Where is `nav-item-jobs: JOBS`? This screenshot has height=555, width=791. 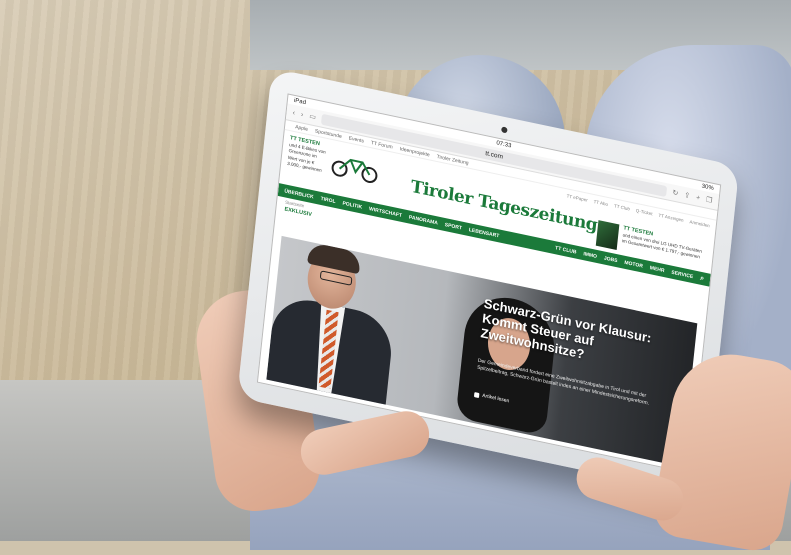 nav-item-jobs: JOBS is located at coordinates (611, 259).